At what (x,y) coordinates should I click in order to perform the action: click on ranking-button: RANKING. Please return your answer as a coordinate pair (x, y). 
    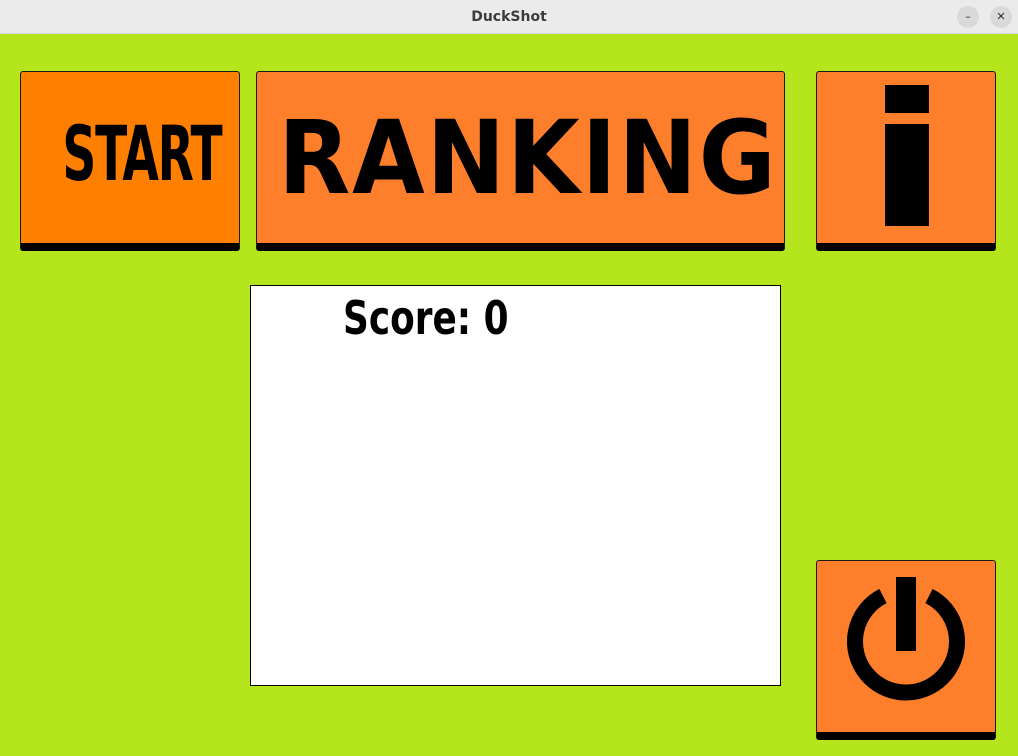
    Looking at the image, I should click on (520, 161).